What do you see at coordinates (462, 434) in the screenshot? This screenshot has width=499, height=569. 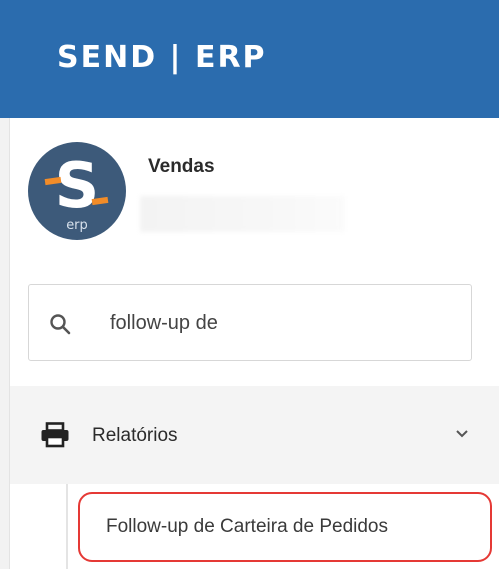 I see `chevron-down-icon` at bounding box center [462, 434].